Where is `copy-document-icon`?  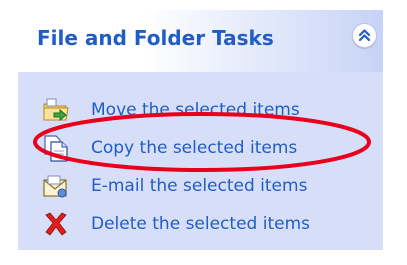
copy-document-icon is located at coordinates (56, 148).